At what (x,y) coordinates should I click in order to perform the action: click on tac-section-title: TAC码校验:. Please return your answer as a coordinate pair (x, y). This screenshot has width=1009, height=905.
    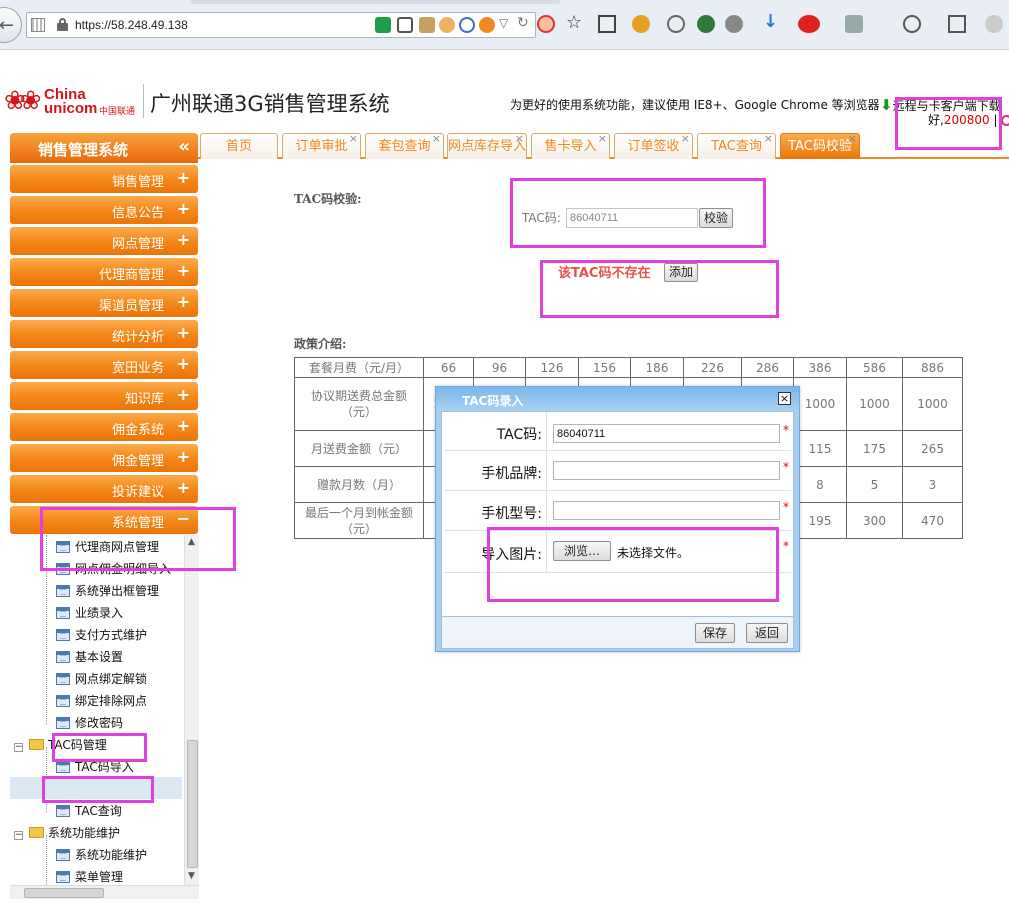
    Looking at the image, I should click on (328, 199).